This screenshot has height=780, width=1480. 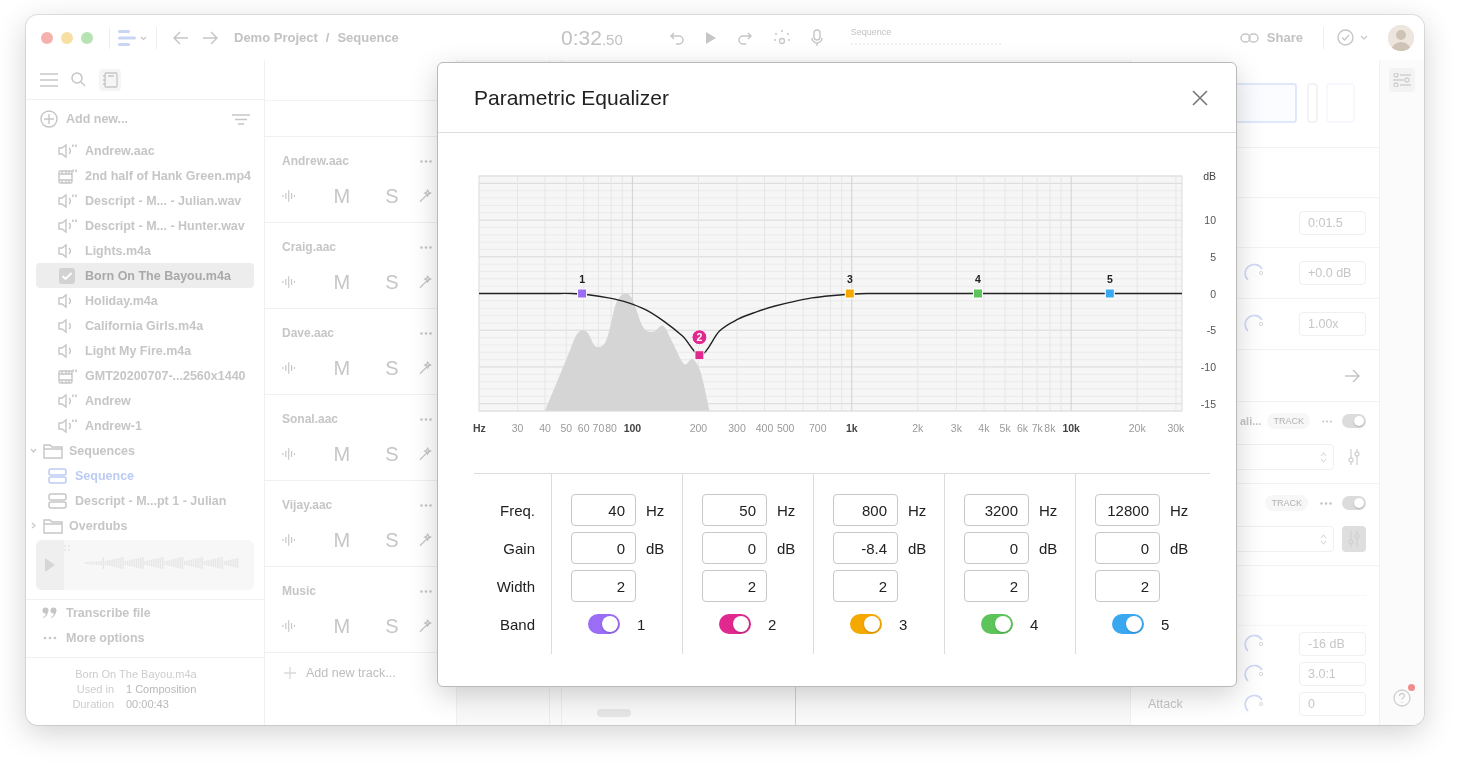 What do you see at coordinates (67, 37) in the screenshot?
I see `minimize-window-button` at bounding box center [67, 37].